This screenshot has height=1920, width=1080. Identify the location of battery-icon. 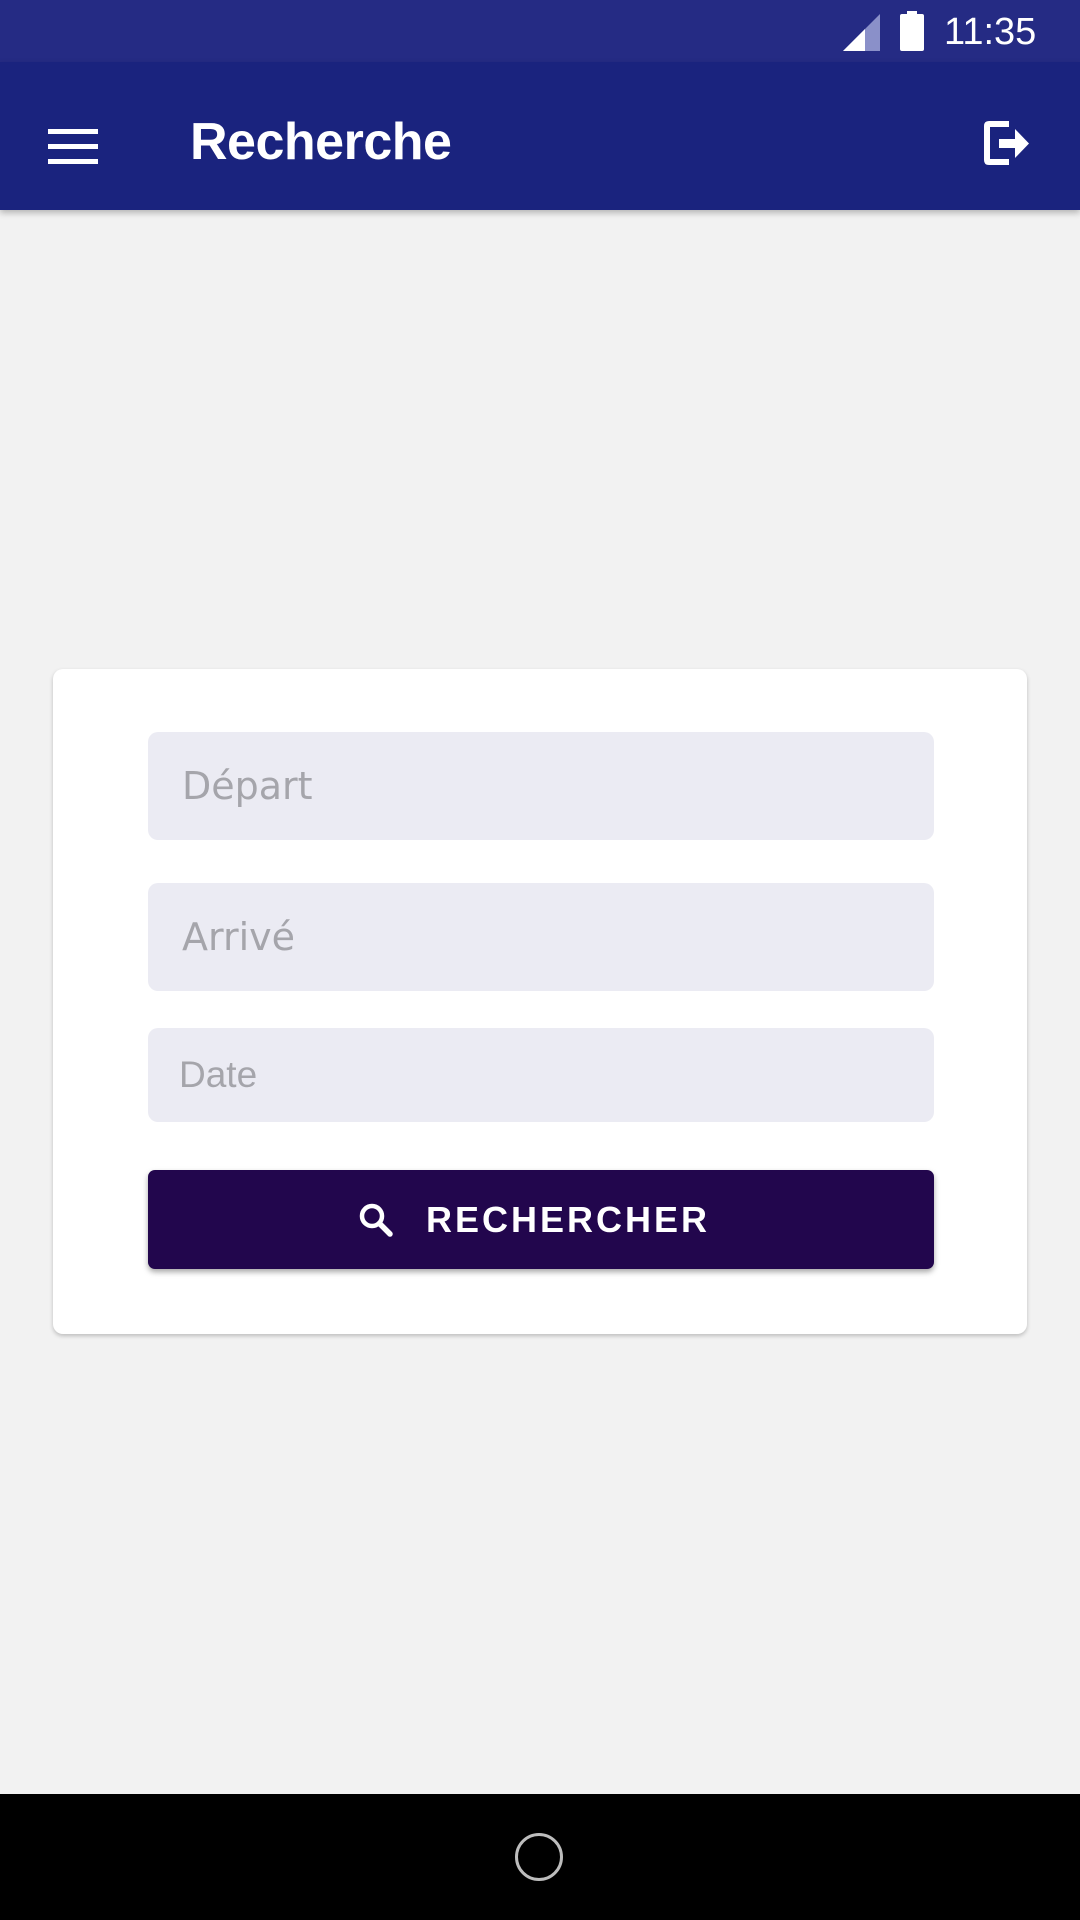
(912, 31).